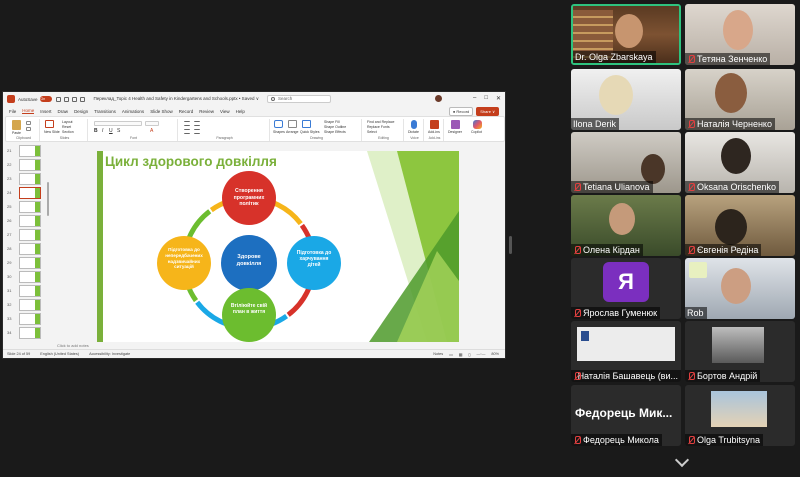 This screenshot has width=800, height=477. What do you see at coordinates (12, 111) in the screenshot?
I see `tab-file: File` at bounding box center [12, 111].